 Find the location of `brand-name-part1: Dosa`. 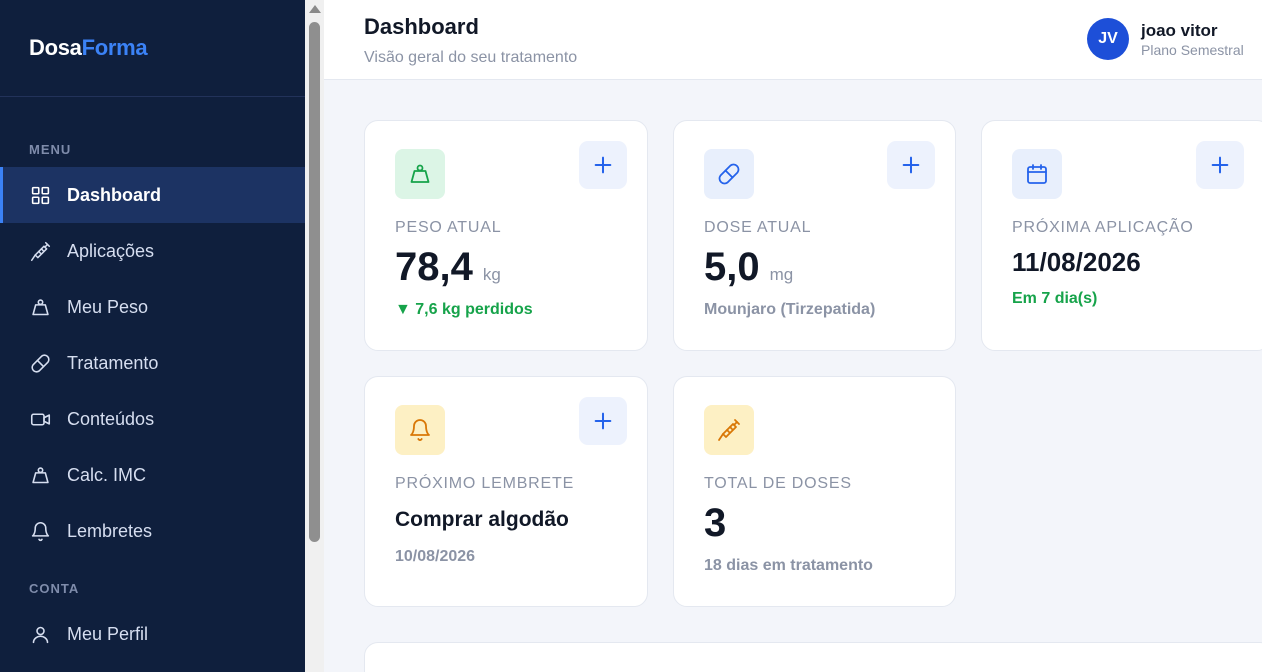

brand-name-part1: Dosa is located at coordinates (55, 47).